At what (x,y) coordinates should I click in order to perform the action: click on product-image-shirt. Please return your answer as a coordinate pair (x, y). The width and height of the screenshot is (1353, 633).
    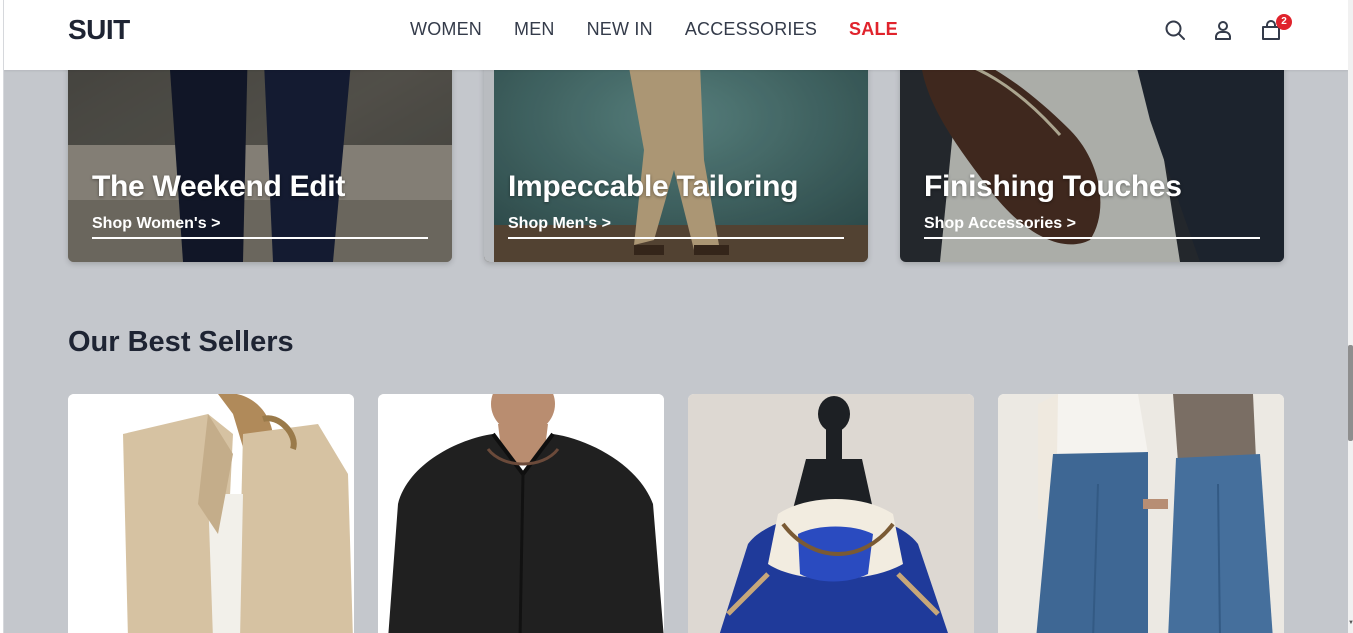
    Looking at the image, I should click on (521, 513).